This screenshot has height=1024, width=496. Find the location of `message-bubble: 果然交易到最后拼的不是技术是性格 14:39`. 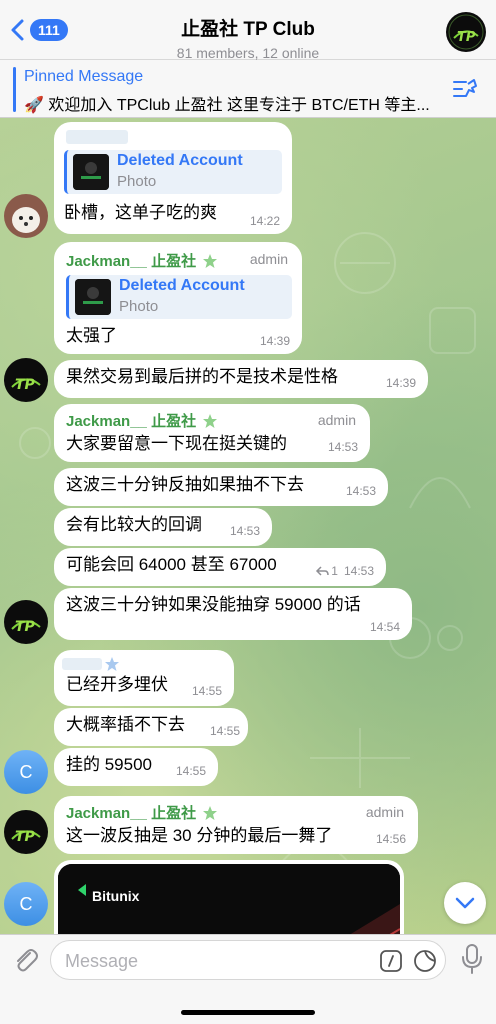

message-bubble: 果然交易到最后拼的不是技术是性格 14:39 is located at coordinates (241, 379).